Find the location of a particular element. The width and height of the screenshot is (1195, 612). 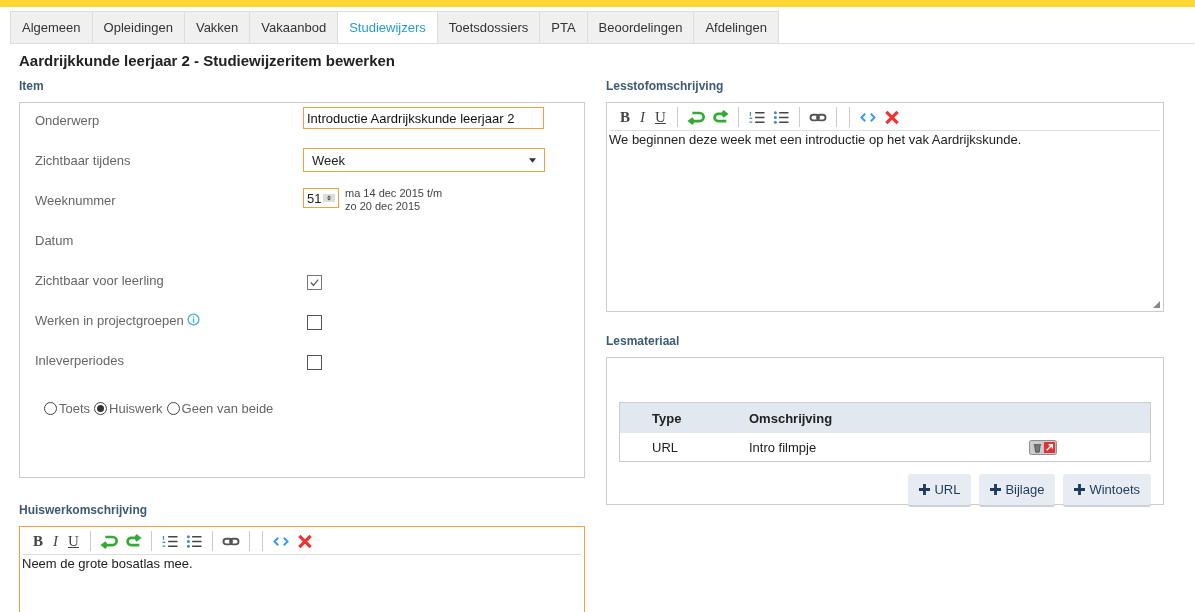

table-cell: Intro filmpje is located at coordinates (889, 447).